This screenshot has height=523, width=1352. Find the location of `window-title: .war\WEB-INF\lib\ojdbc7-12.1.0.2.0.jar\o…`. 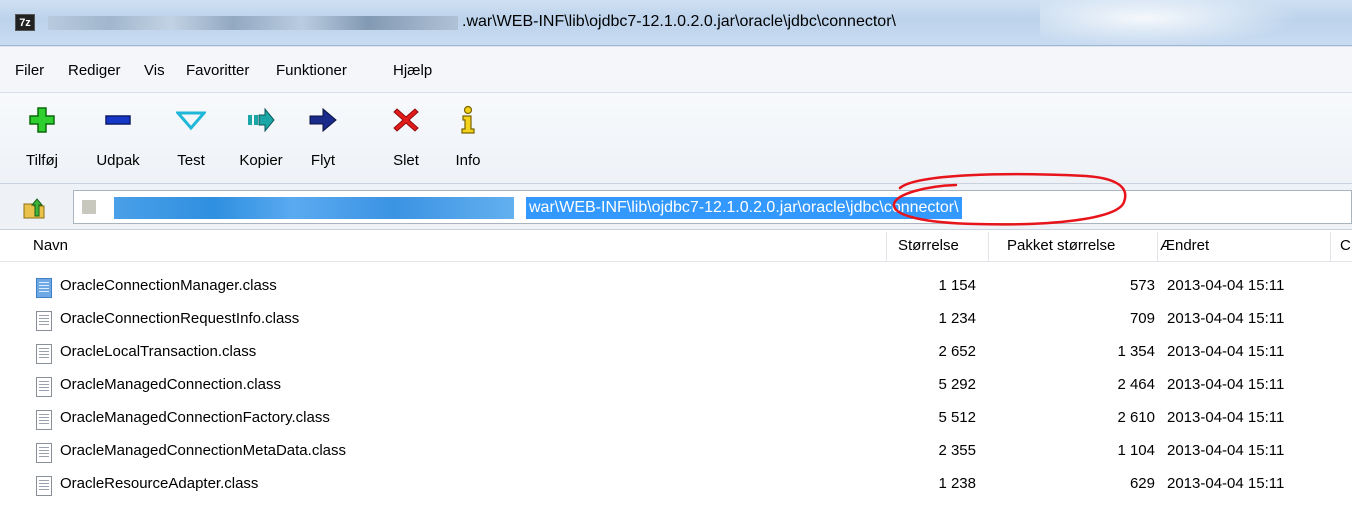

window-title: .war\WEB-INF\lib\ojdbc7-12.1.0.2.0.jar\o… is located at coordinates (679, 21).